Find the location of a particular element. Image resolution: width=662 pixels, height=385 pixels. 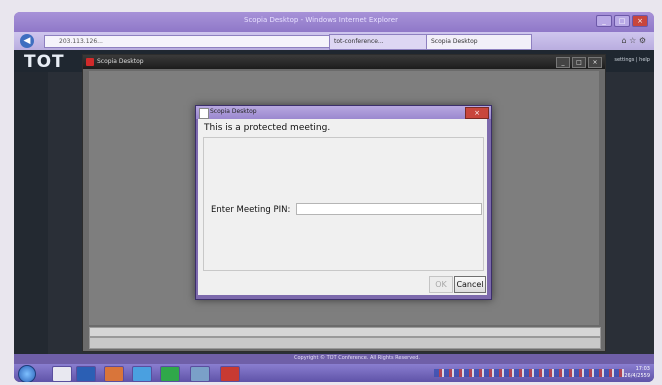

windows-taskbar: 17:03 26/4/2559 is located at coordinates (334, 373).